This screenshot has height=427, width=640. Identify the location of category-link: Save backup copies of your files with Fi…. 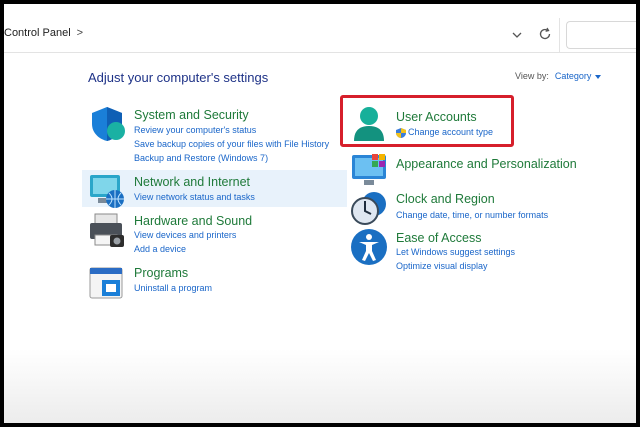
(231, 144).